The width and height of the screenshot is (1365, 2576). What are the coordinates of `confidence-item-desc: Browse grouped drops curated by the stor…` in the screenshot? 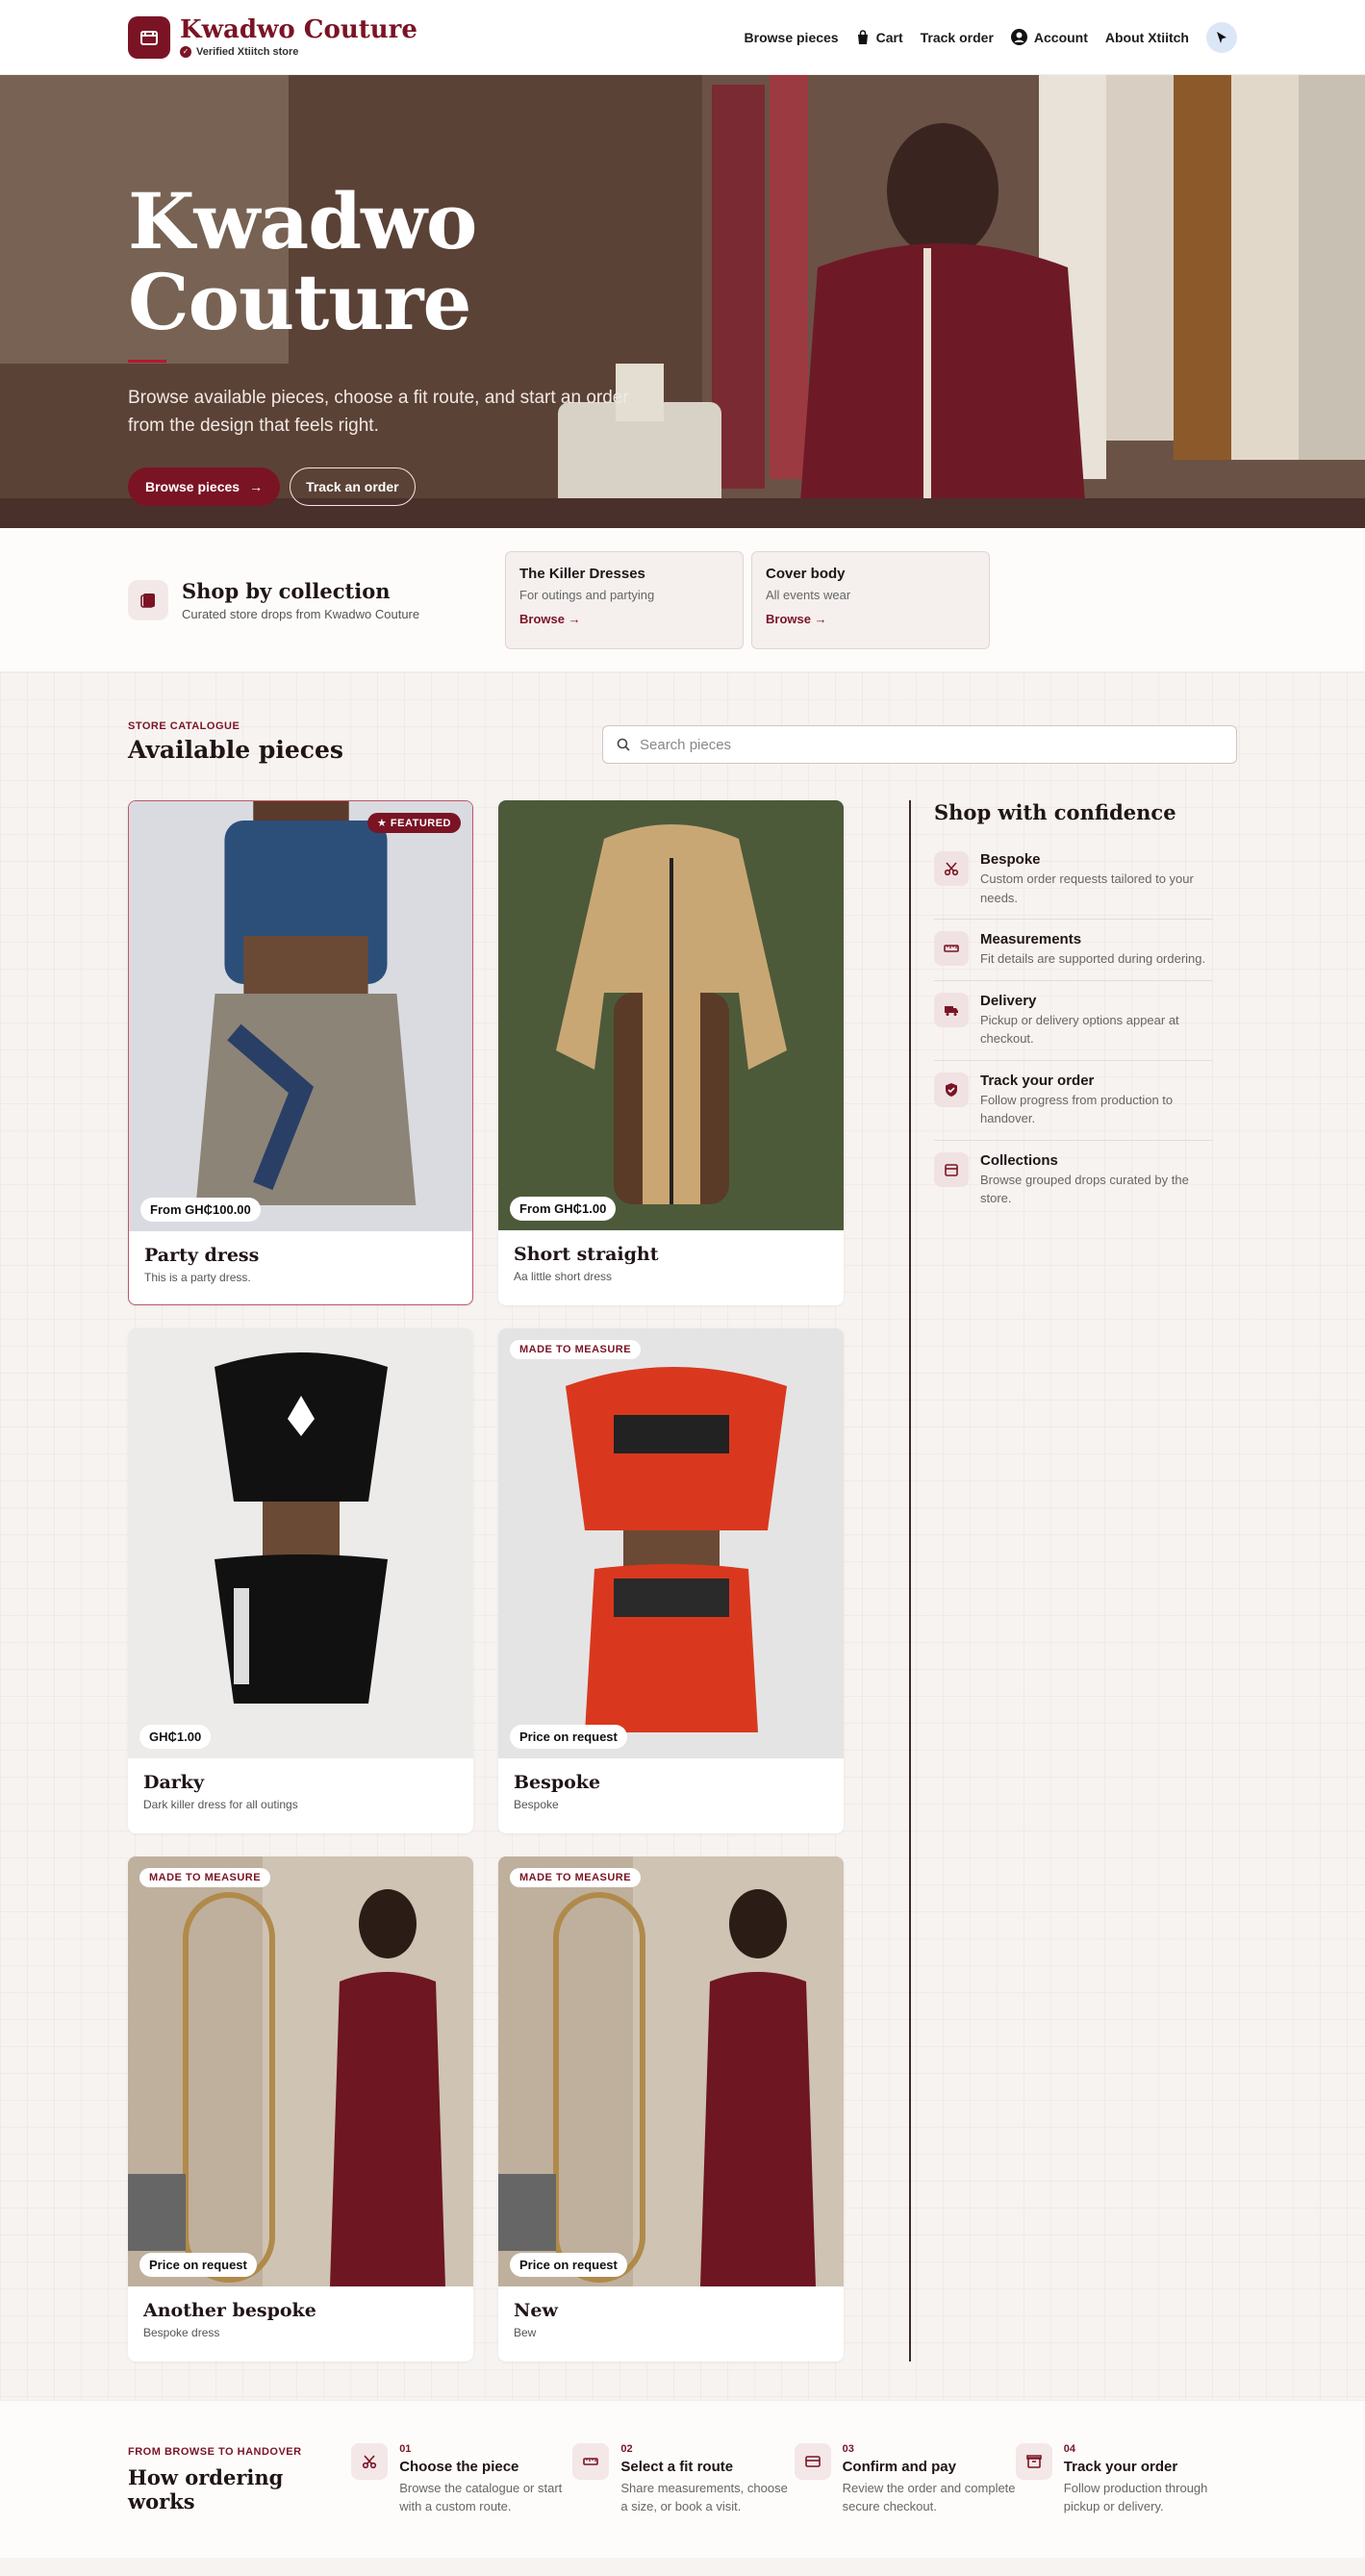 It's located at (1084, 1189).